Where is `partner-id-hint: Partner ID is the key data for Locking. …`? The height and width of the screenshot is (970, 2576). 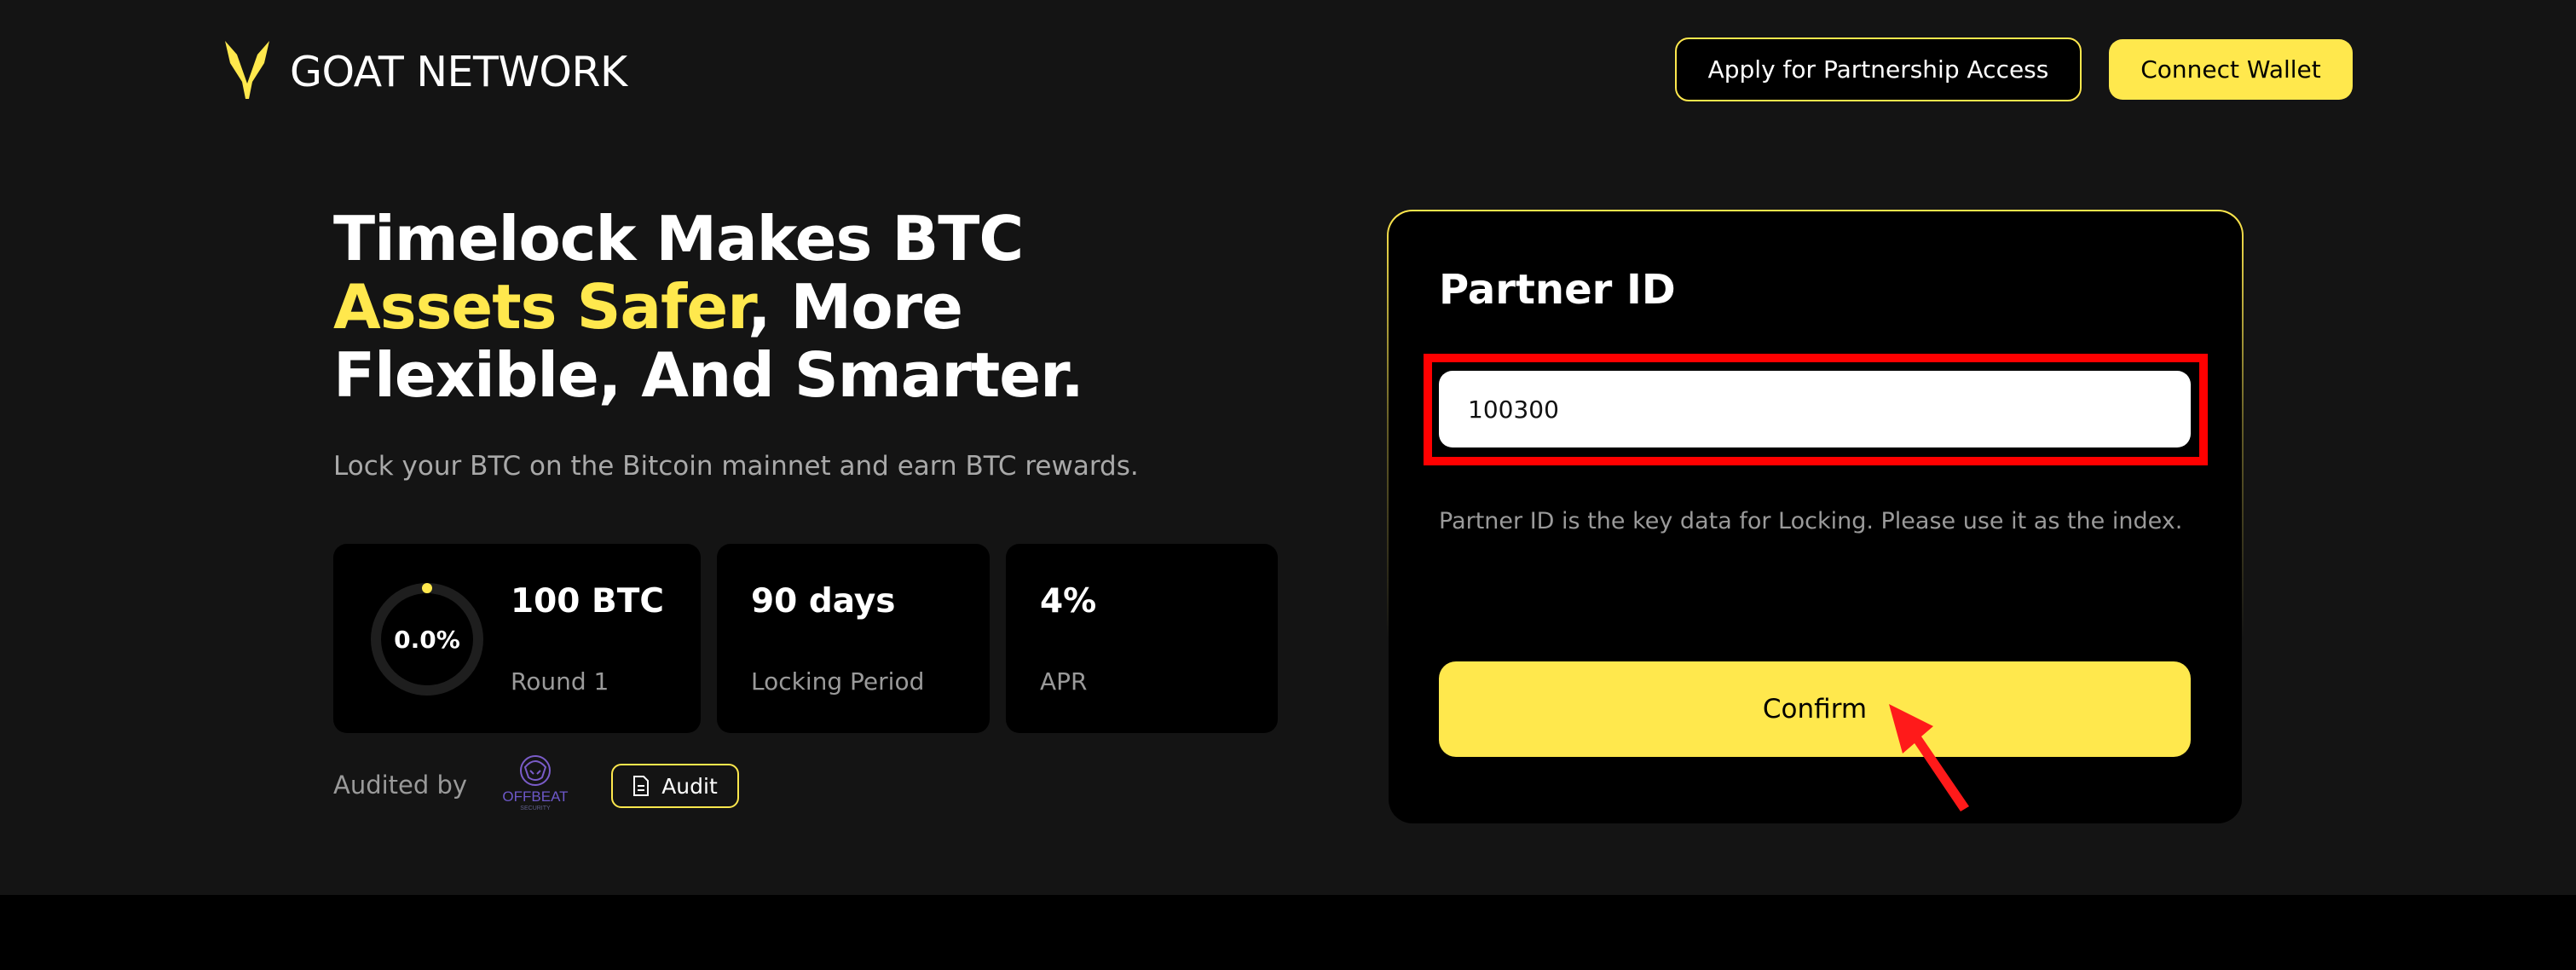
partner-id-hint: Partner ID is the key data for Locking. … is located at coordinates (1811, 521).